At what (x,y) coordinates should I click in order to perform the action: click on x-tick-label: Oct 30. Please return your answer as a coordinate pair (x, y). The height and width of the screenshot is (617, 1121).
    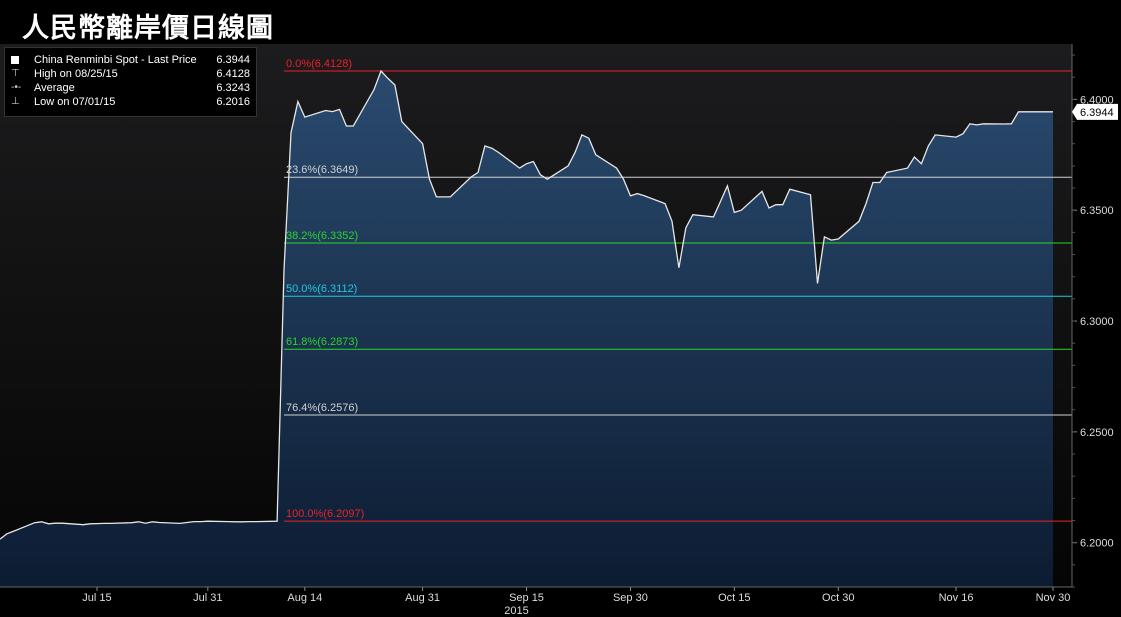
    Looking at the image, I should click on (838, 598).